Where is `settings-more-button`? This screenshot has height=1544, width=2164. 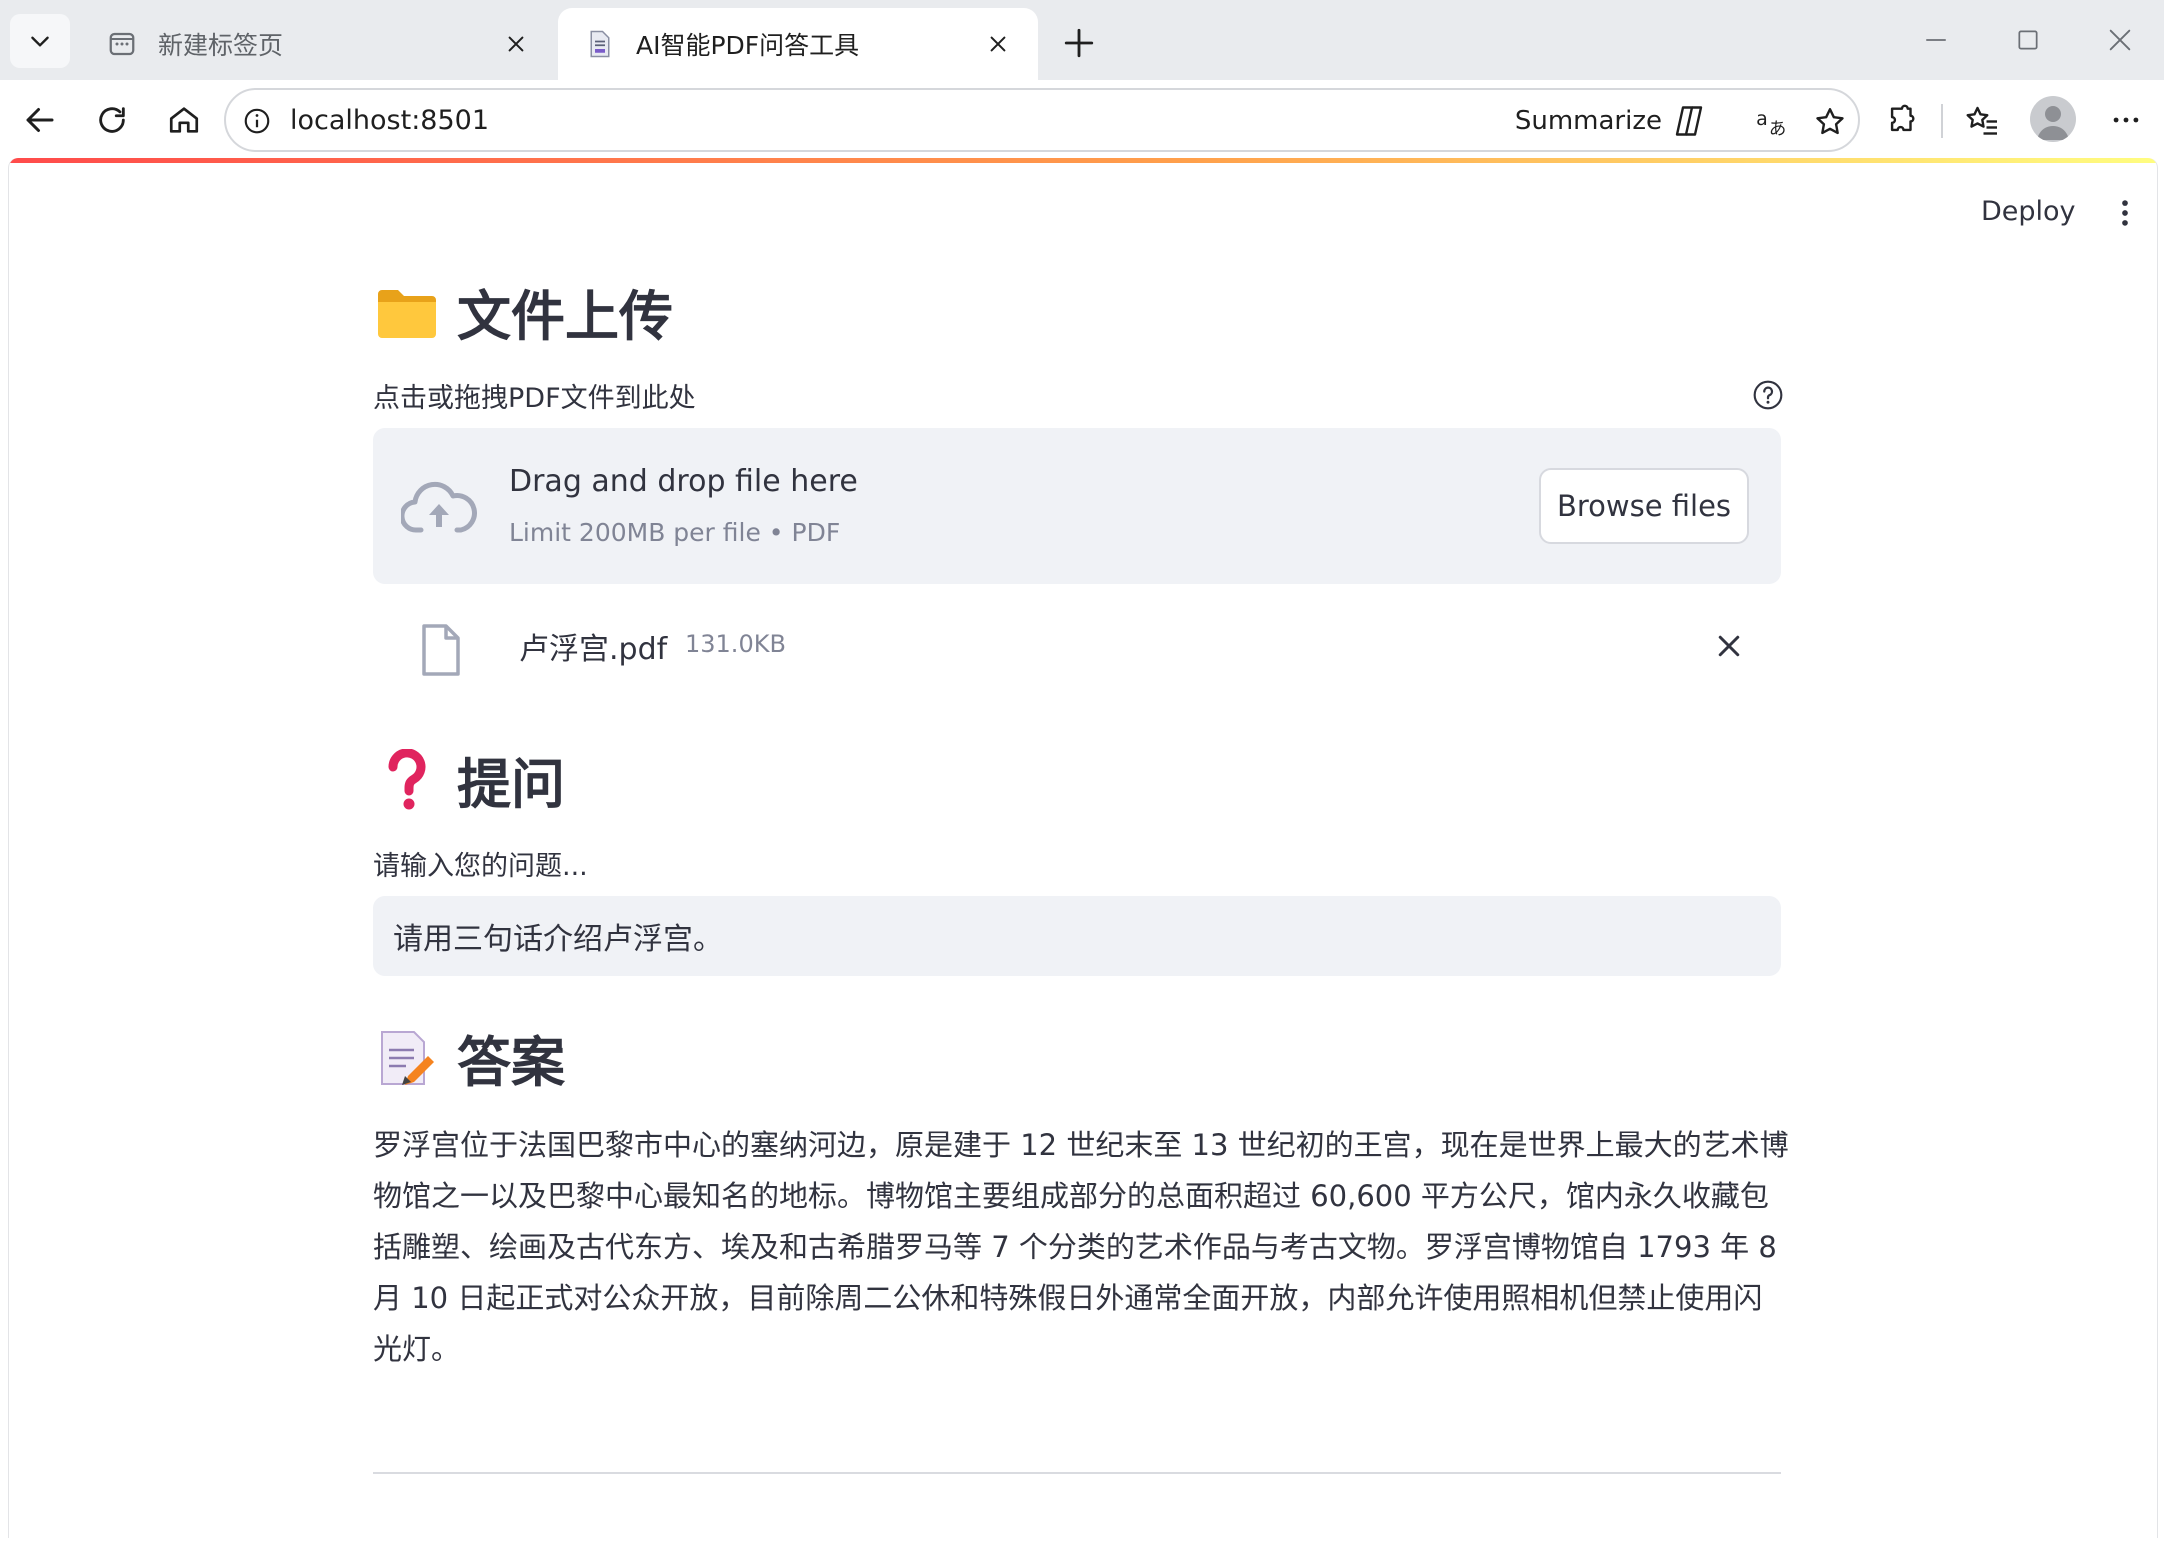 settings-more-button is located at coordinates (2126, 120).